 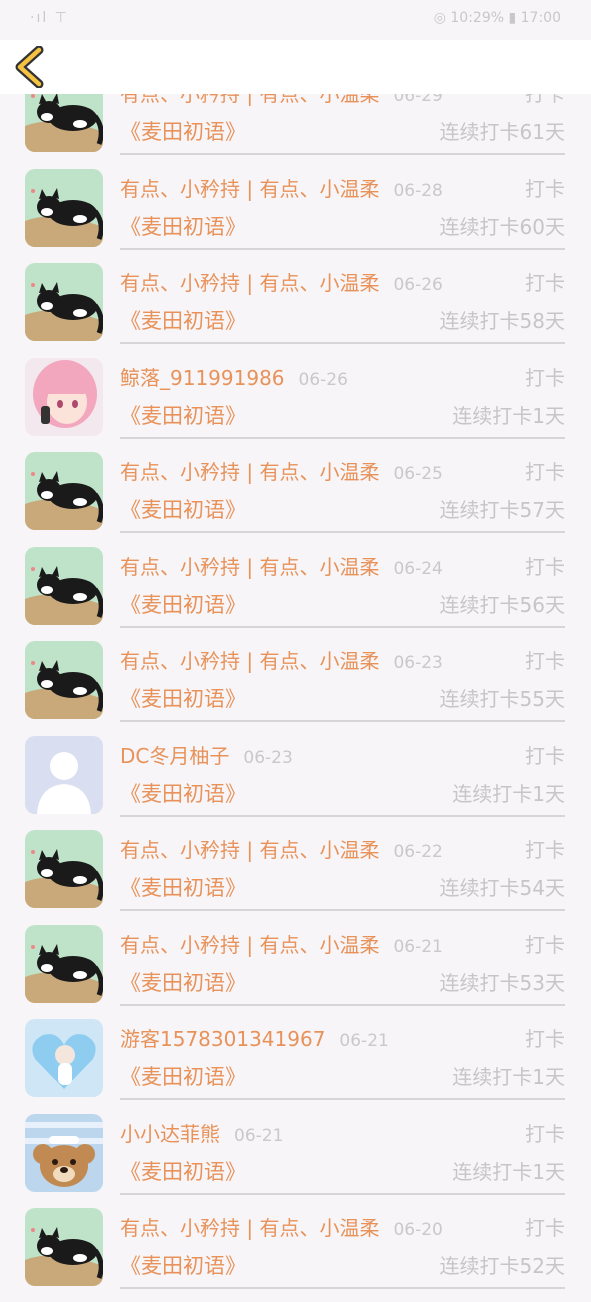 I want to click on user-name: 有点、小矜持 | 有点、小温柔 06-23, so click(x=281, y=659).